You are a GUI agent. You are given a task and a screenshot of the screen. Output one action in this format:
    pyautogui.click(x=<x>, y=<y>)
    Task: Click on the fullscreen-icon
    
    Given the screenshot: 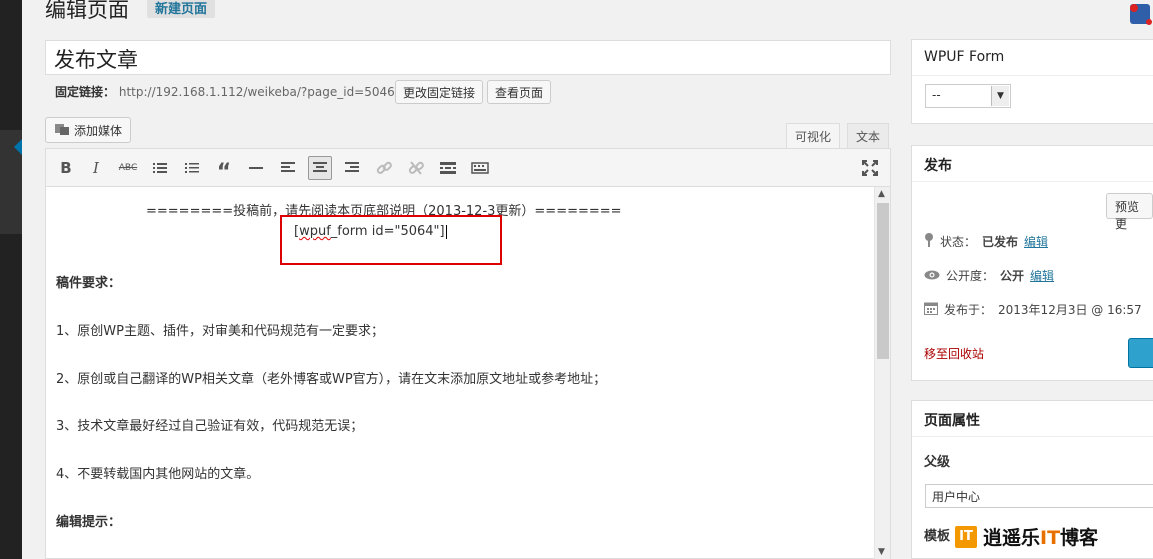 What is the action you would take?
    pyautogui.click(x=870, y=168)
    